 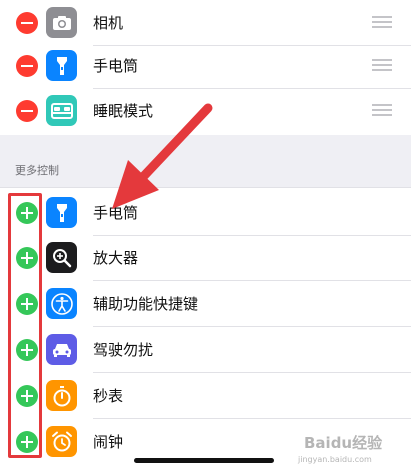 I want to click on watermark: Baidu经验, so click(x=343, y=443).